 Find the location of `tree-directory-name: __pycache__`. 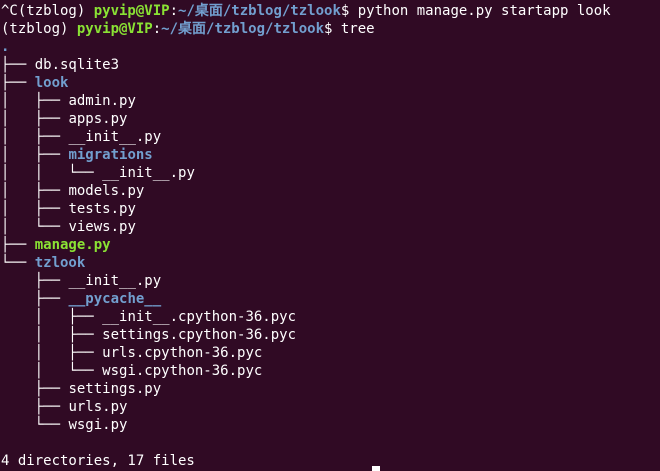

tree-directory-name: __pycache__ is located at coordinates (115, 299).